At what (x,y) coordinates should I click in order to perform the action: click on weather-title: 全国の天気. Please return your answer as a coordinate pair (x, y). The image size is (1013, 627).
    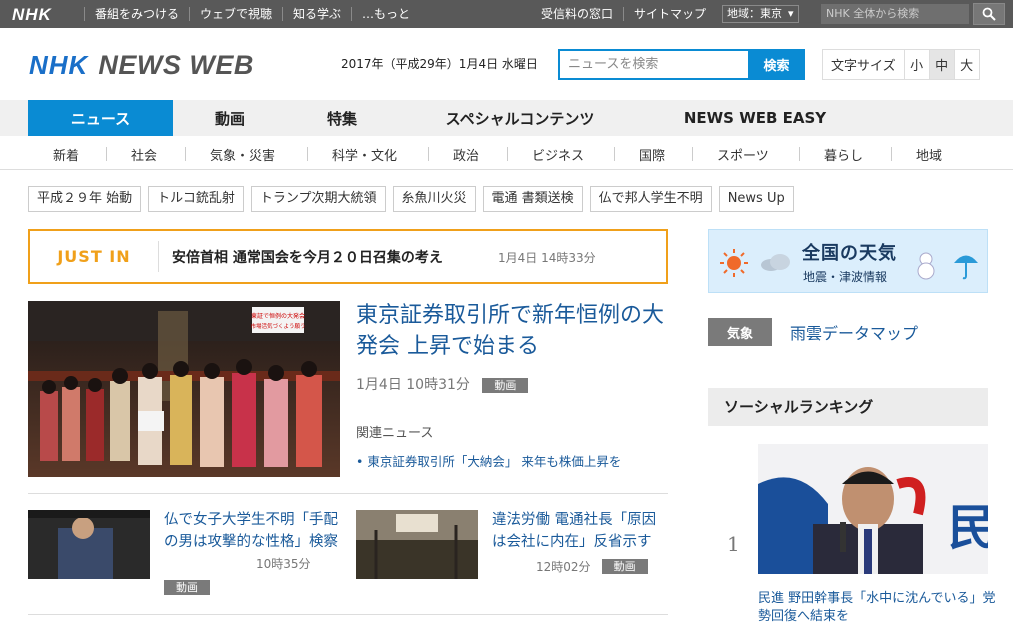
    Looking at the image, I should click on (849, 253).